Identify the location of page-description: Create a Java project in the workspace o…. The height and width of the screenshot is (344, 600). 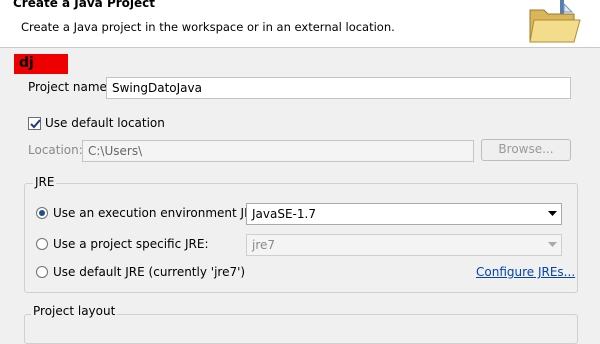
(208, 27).